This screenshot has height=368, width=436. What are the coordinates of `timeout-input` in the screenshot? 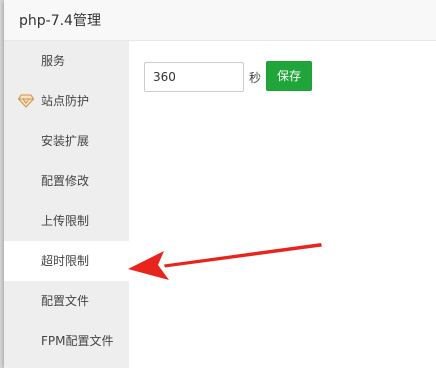 It's located at (194, 77).